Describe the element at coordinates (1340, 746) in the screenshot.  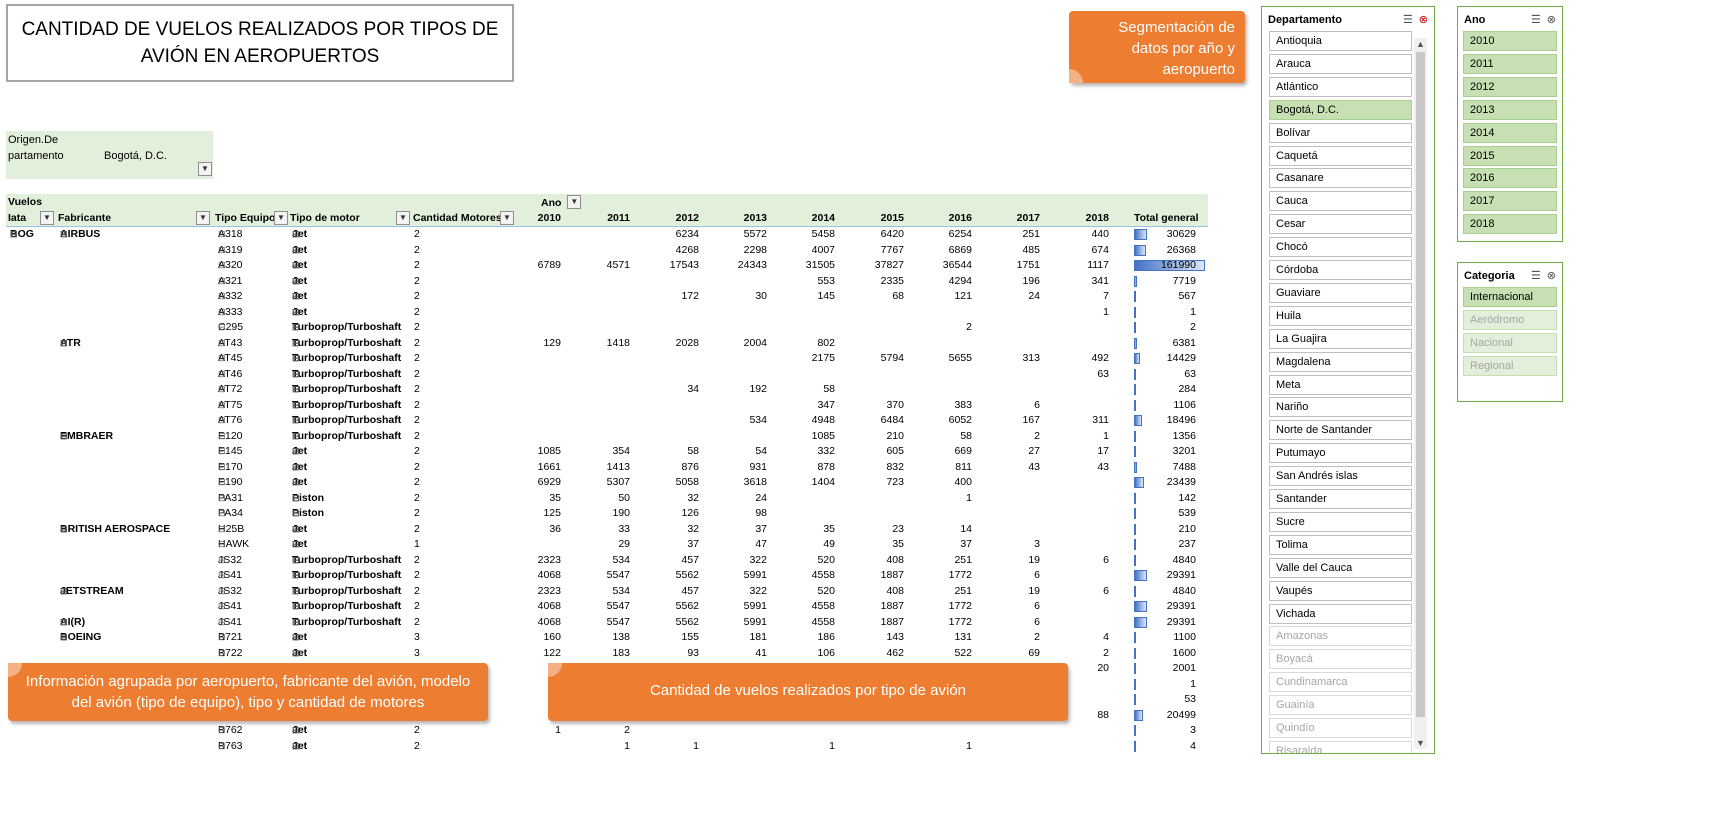
I see `slicer-item-departamento: Risaralda` at that location.